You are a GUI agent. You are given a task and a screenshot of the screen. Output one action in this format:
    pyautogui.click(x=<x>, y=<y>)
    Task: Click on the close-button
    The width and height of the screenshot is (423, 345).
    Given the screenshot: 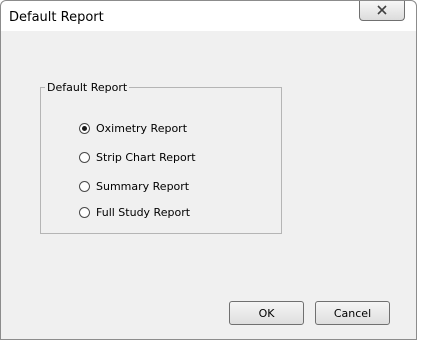 What is the action you would take?
    pyautogui.click(x=382, y=11)
    